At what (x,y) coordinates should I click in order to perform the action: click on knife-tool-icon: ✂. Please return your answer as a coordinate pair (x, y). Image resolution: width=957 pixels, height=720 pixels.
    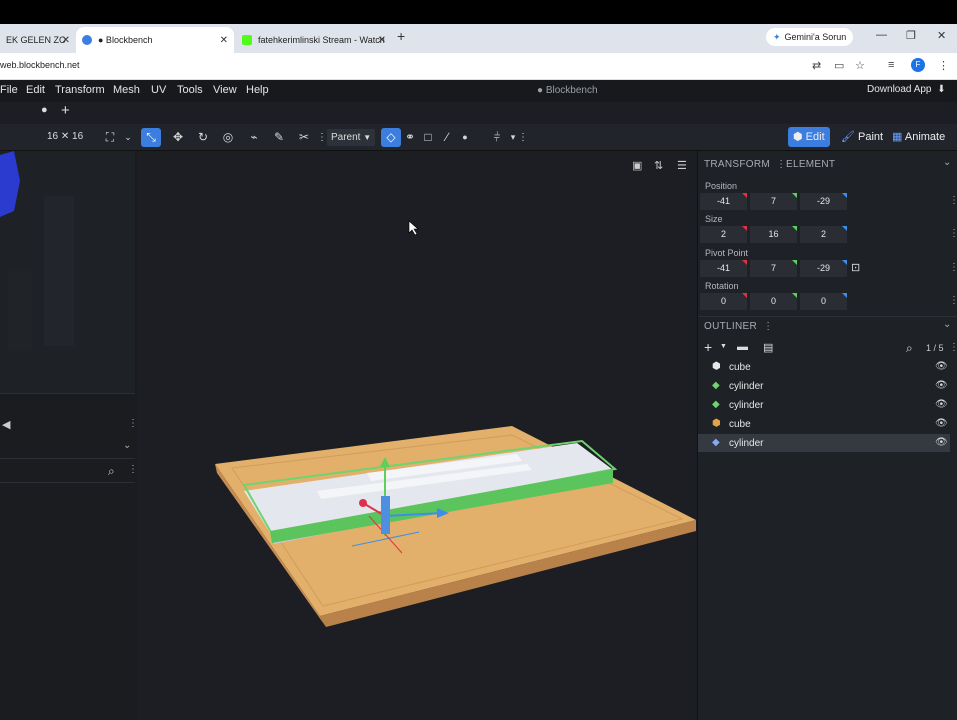
    Looking at the image, I should click on (304, 137).